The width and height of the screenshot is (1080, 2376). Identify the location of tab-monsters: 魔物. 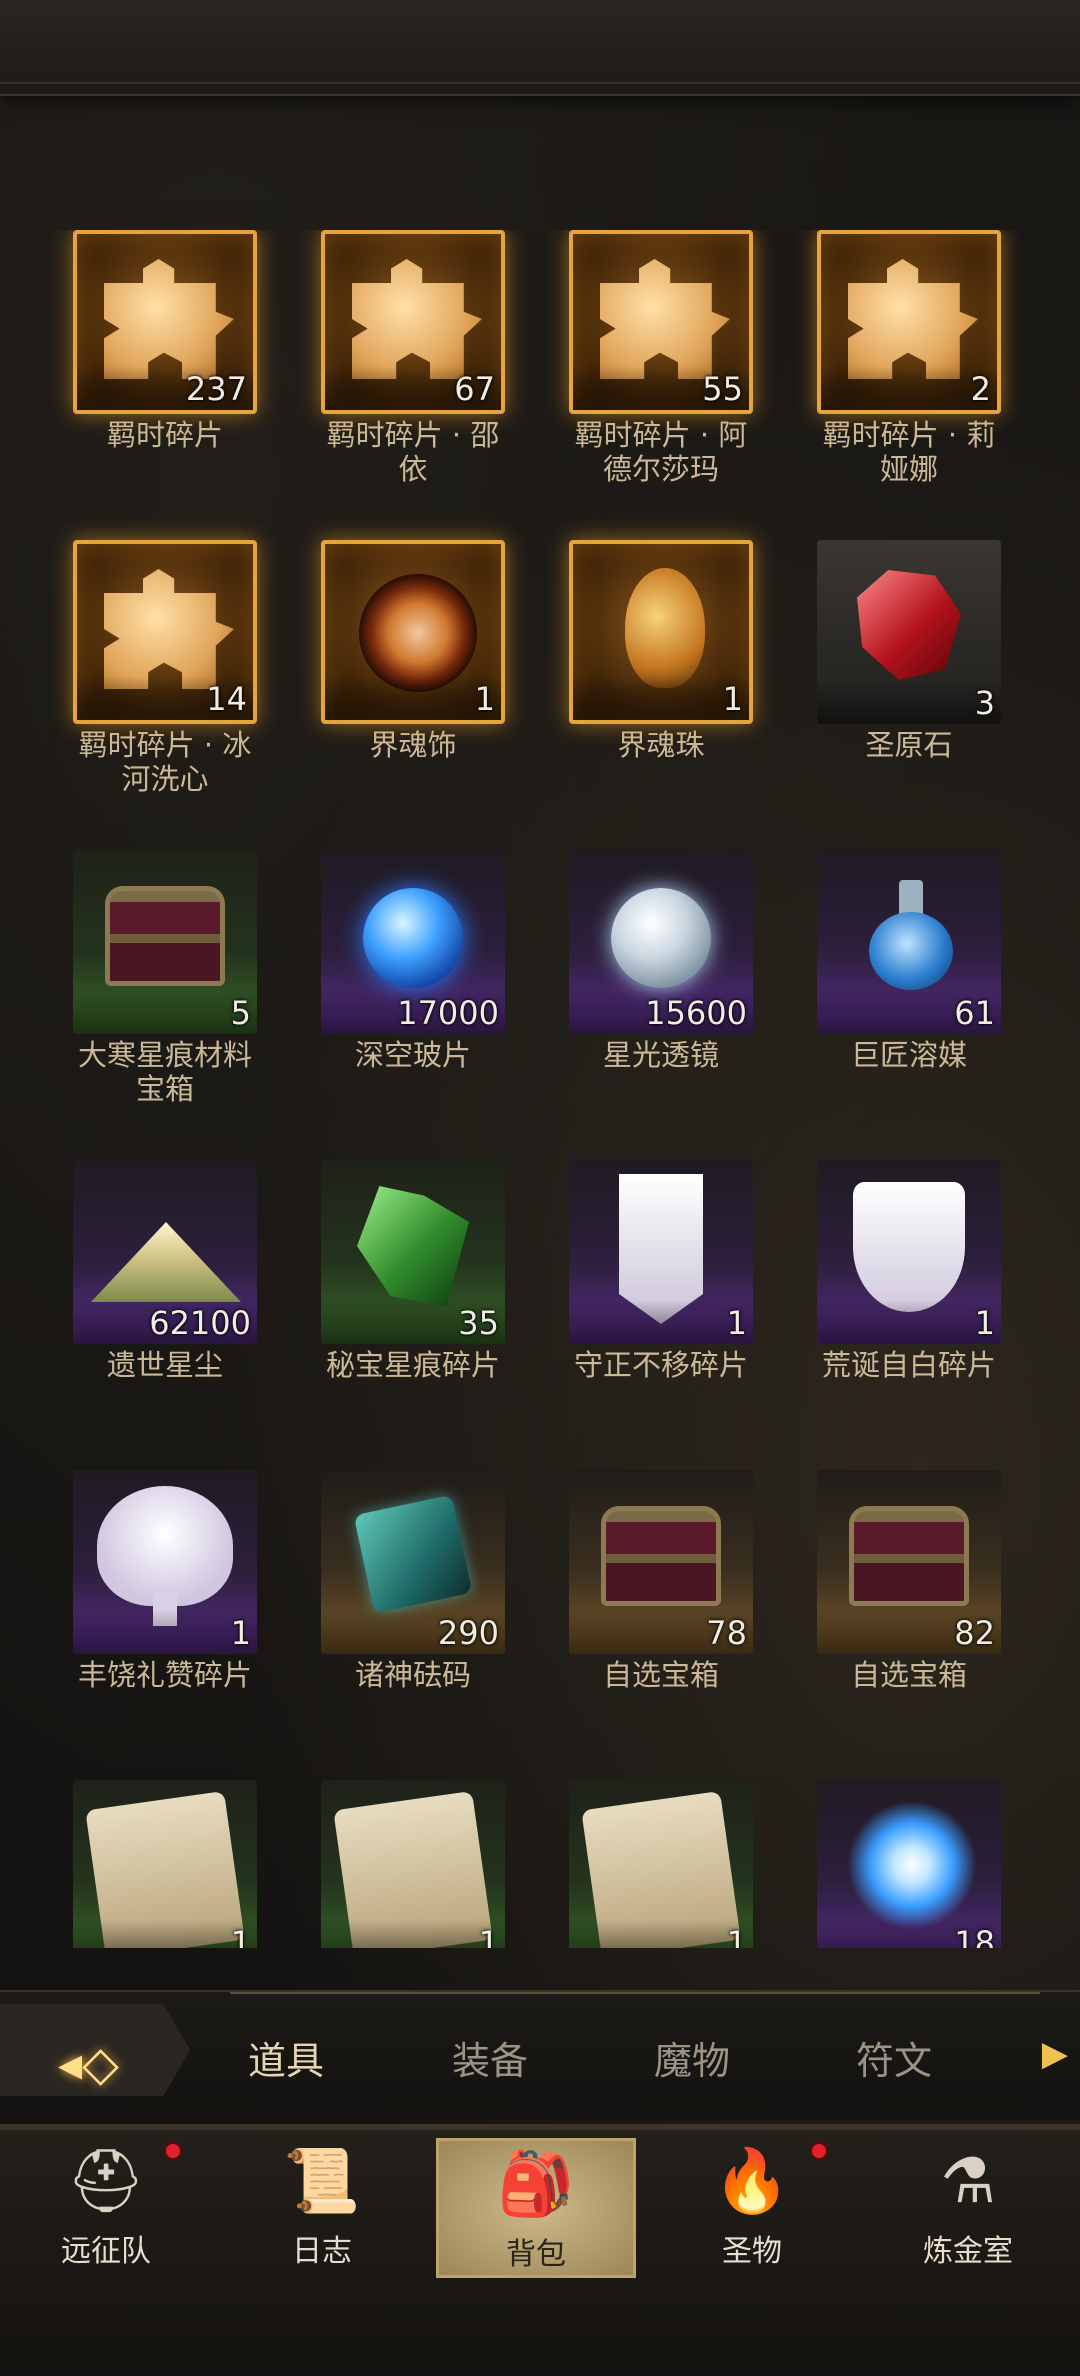
(692, 2057).